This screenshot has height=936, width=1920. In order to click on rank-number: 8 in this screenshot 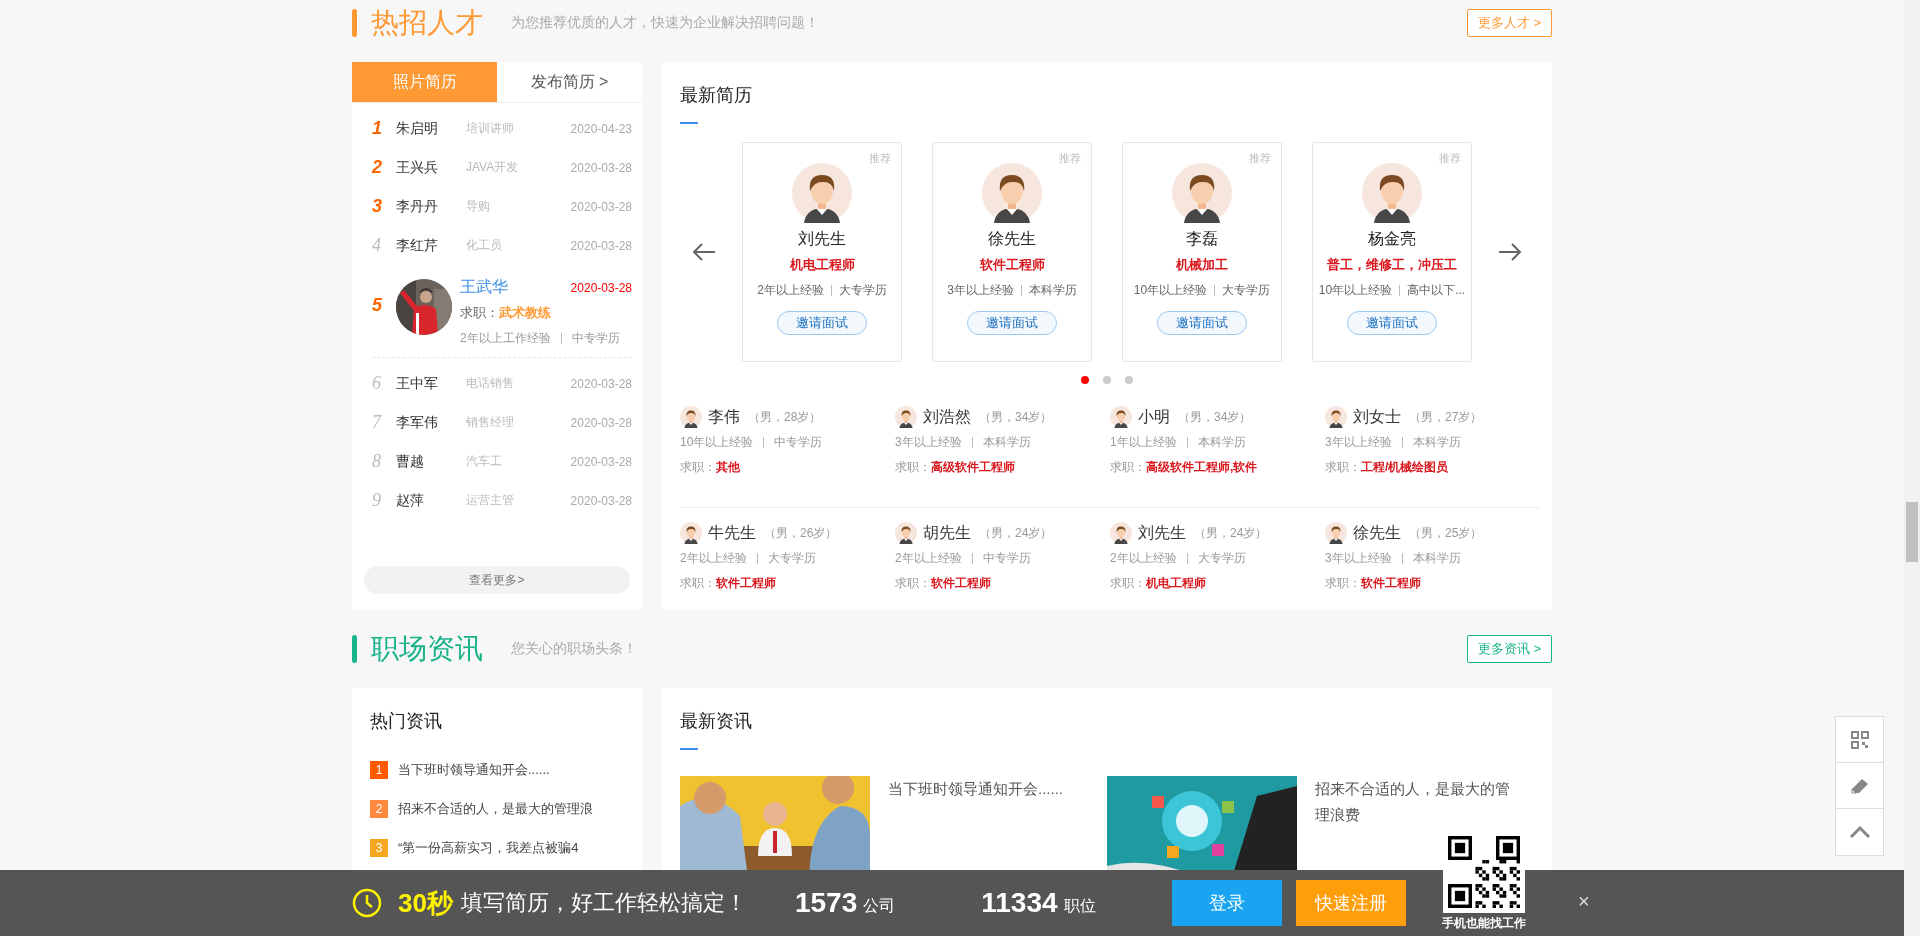, I will do `click(377, 461)`.